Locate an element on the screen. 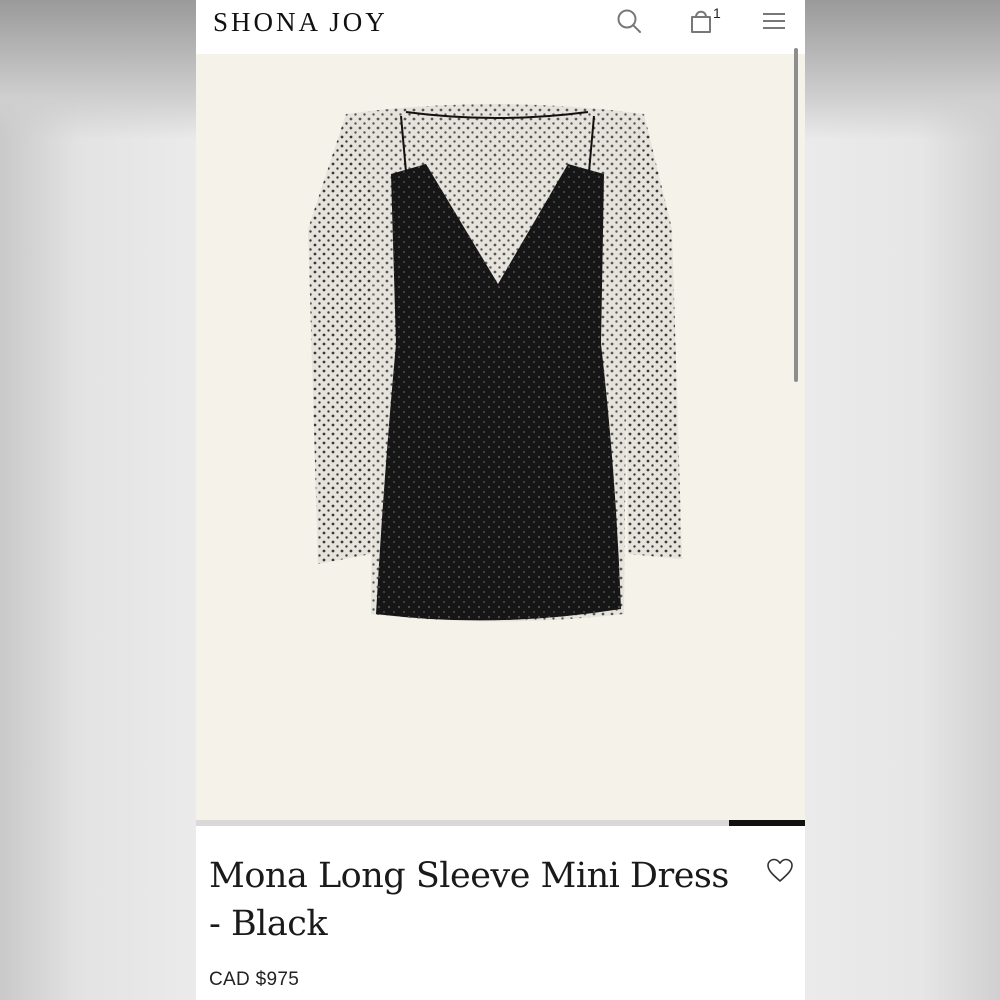 Image resolution: width=1000 pixels, height=1000 pixels. hamburger-menu-icon is located at coordinates (774, 21).